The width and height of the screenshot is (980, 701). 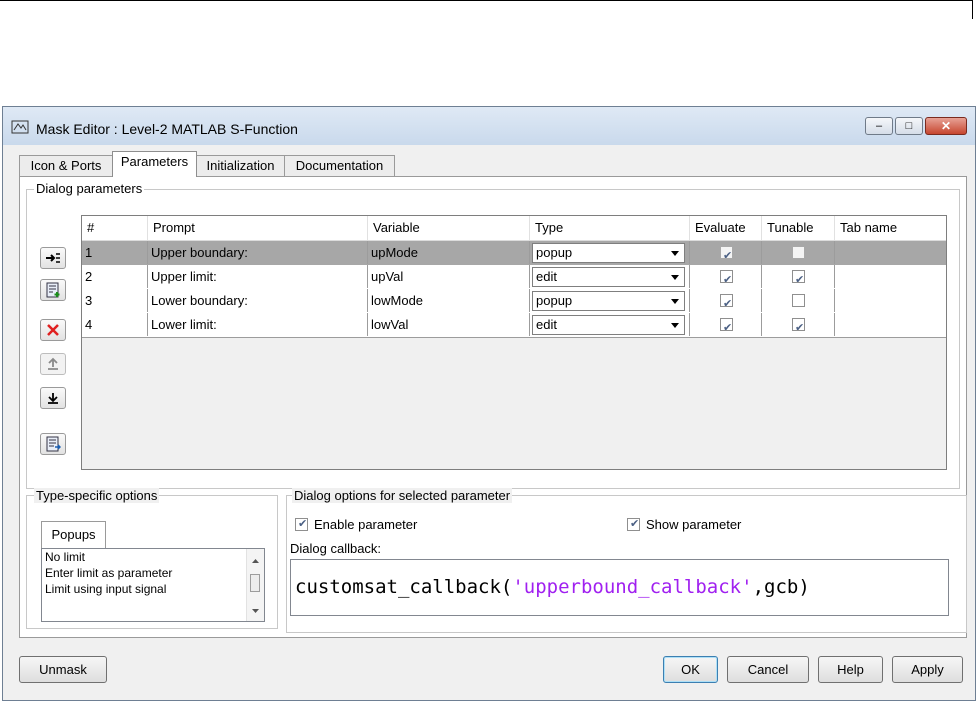 What do you see at coordinates (66, 165) in the screenshot?
I see `tab-icon-ports: Icon & Ports` at bounding box center [66, 165].